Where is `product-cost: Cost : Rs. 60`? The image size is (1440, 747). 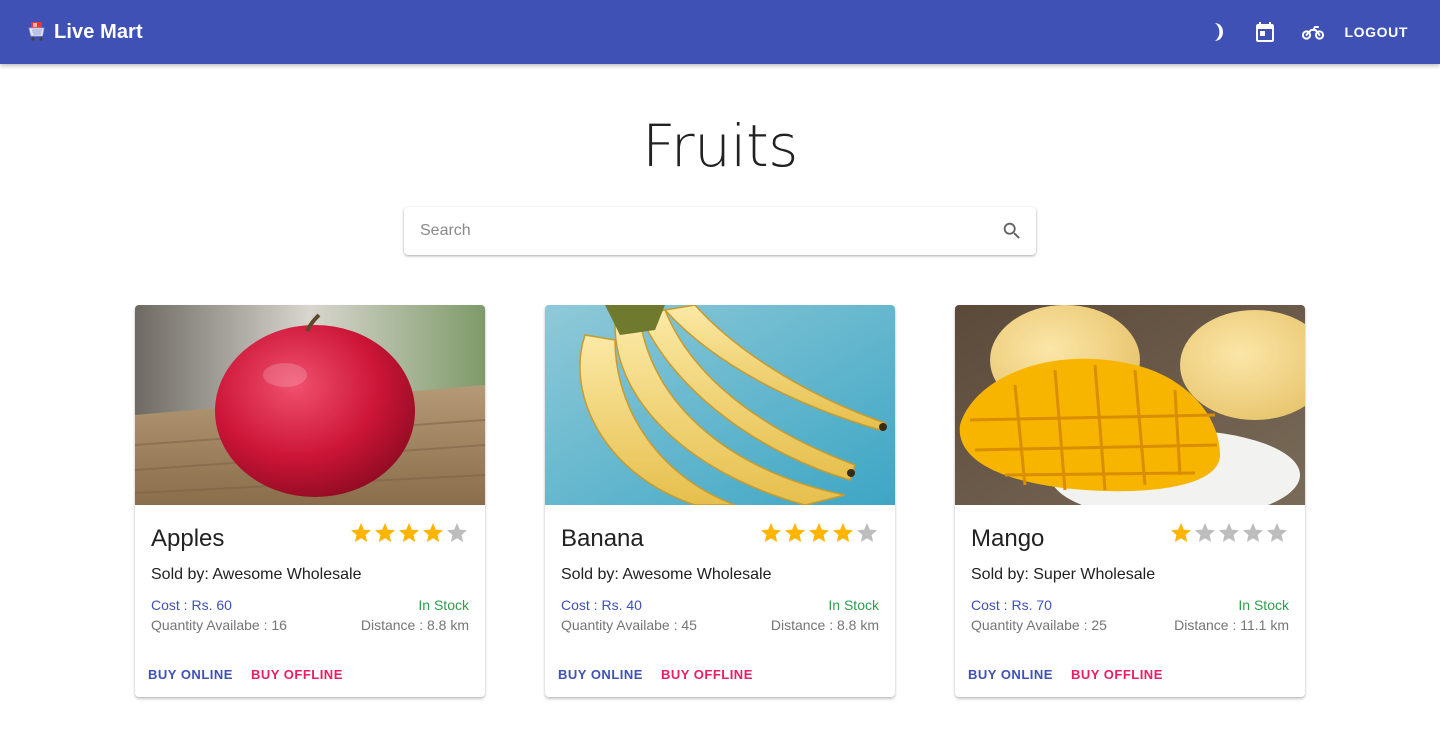
product-cost: Cost : Rs. 60 is located at coordinates (191, 605).